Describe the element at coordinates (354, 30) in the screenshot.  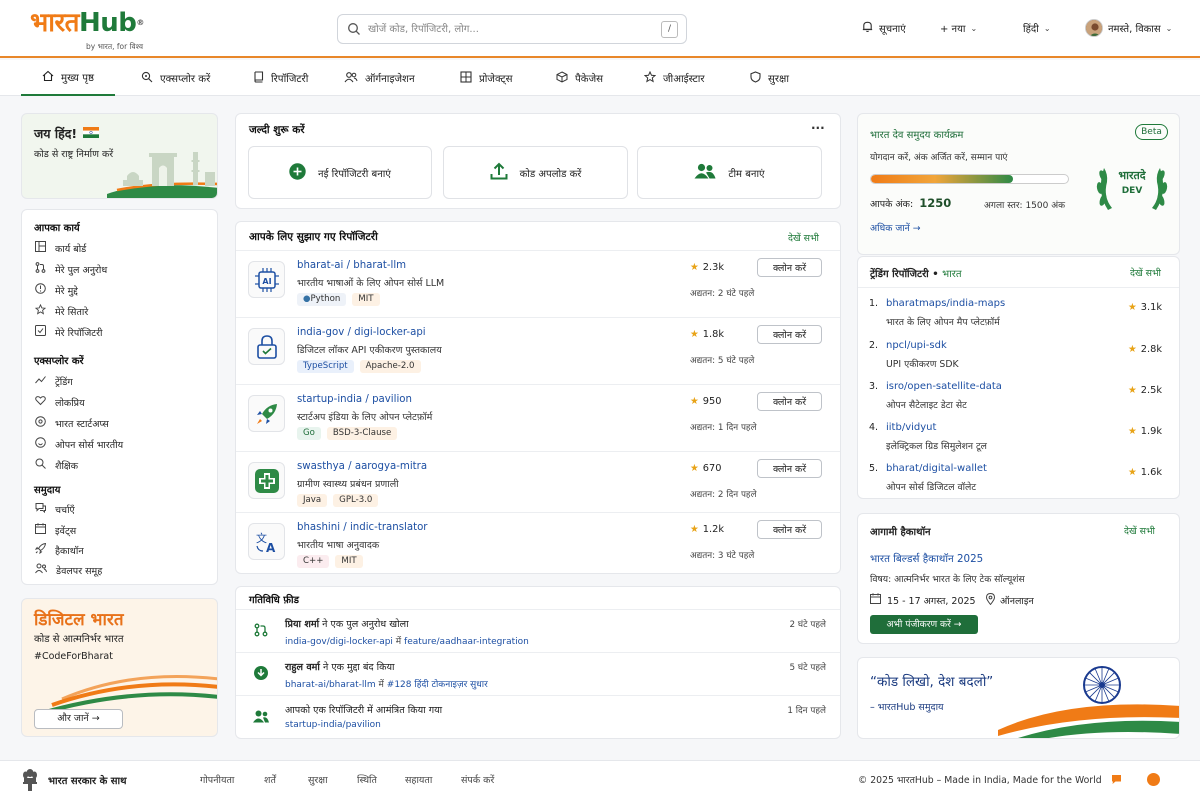
I see `search-icon` at that location.